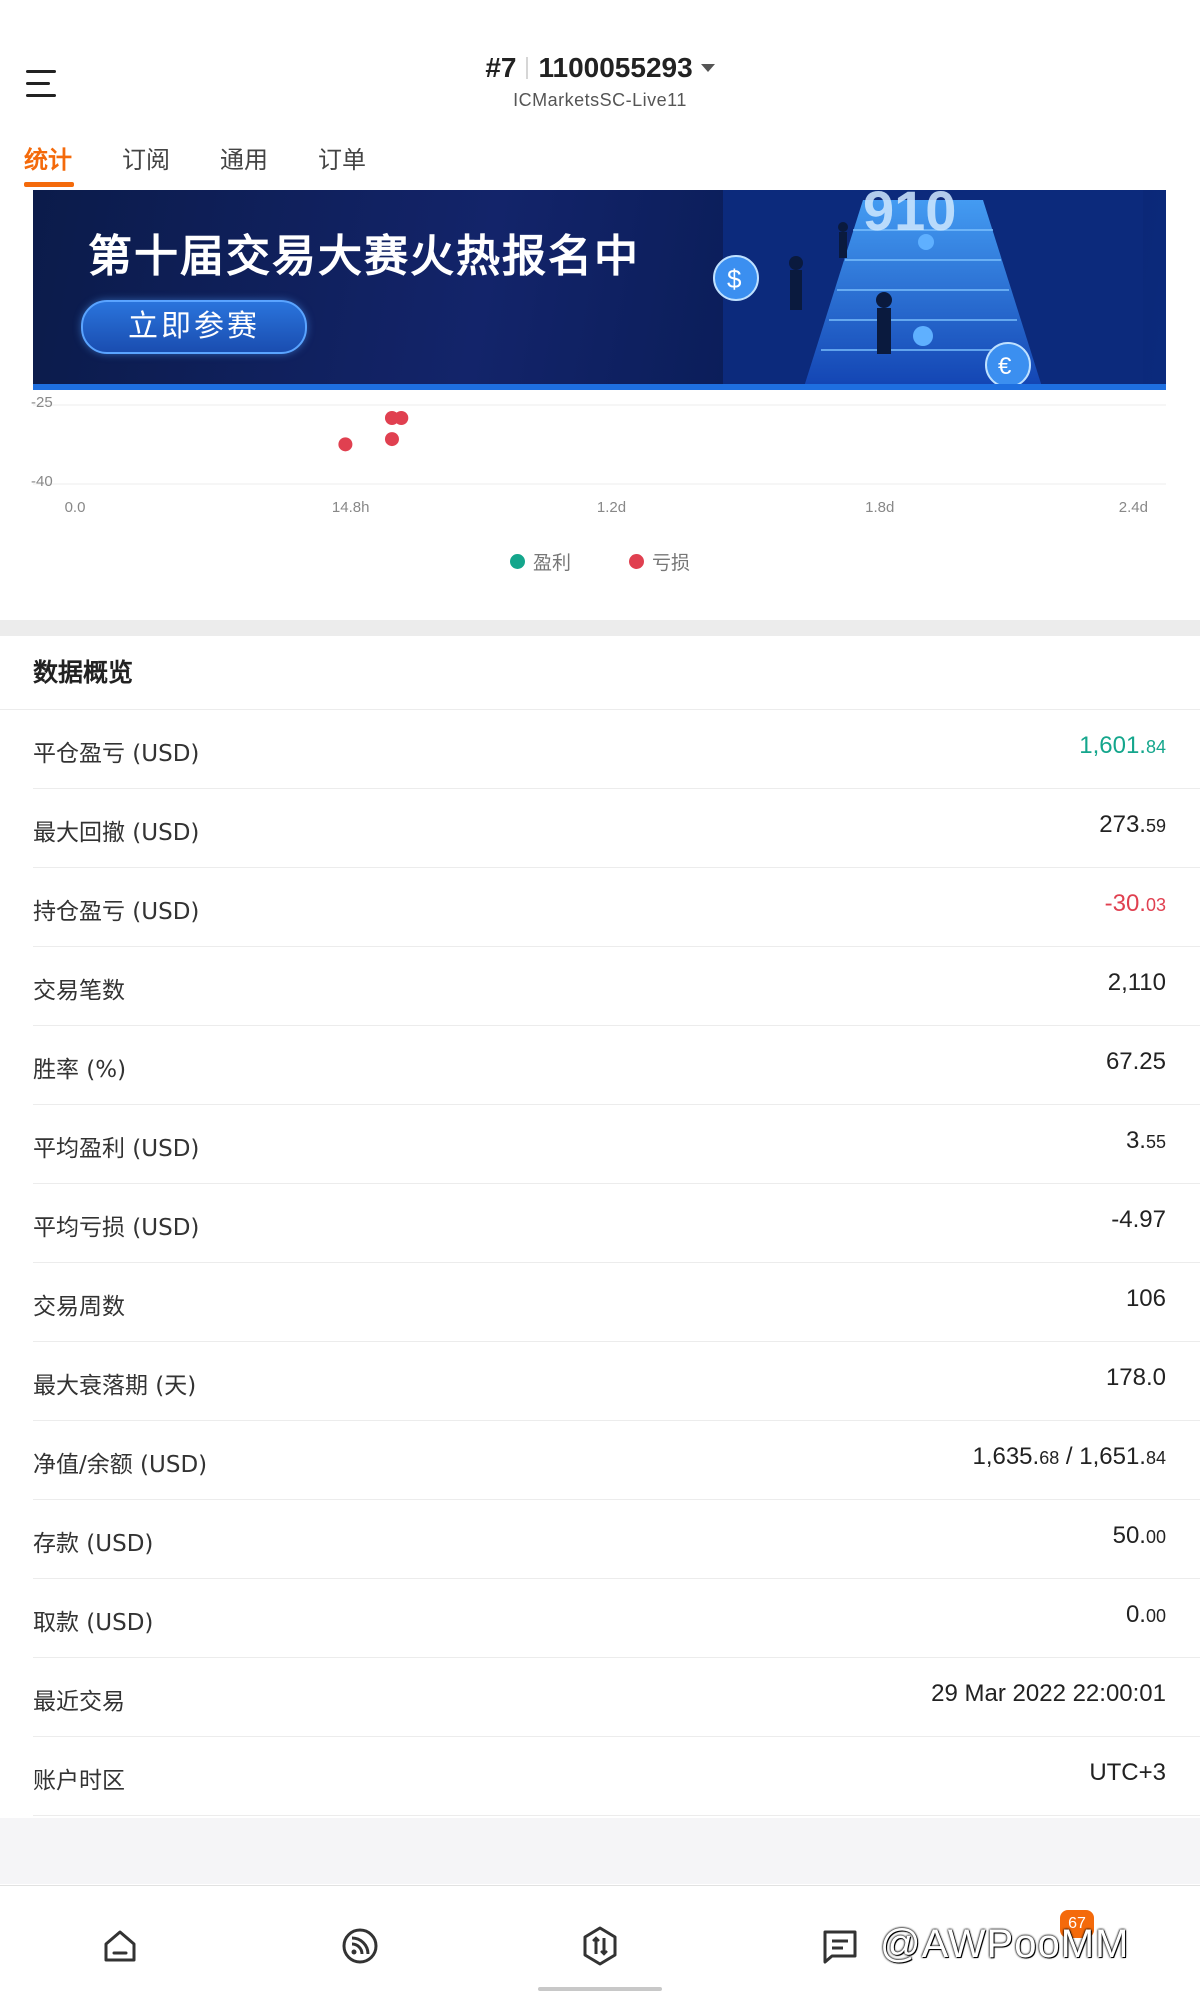  I want to click on stat-value: 273.59, so click(1132, 825).